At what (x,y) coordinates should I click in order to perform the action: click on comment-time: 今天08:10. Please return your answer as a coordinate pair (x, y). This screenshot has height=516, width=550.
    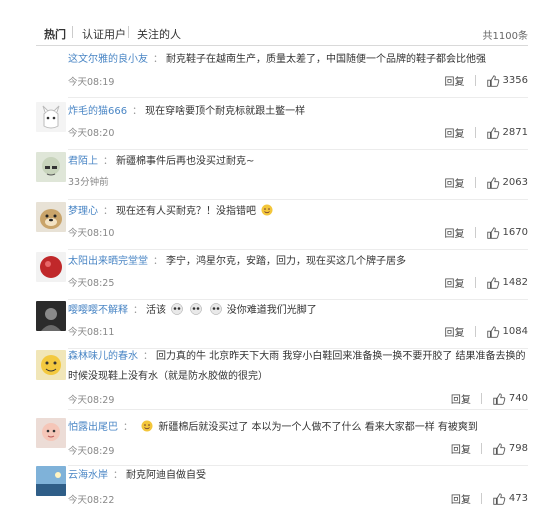
    Looking at the image, I should click on (91, 233).